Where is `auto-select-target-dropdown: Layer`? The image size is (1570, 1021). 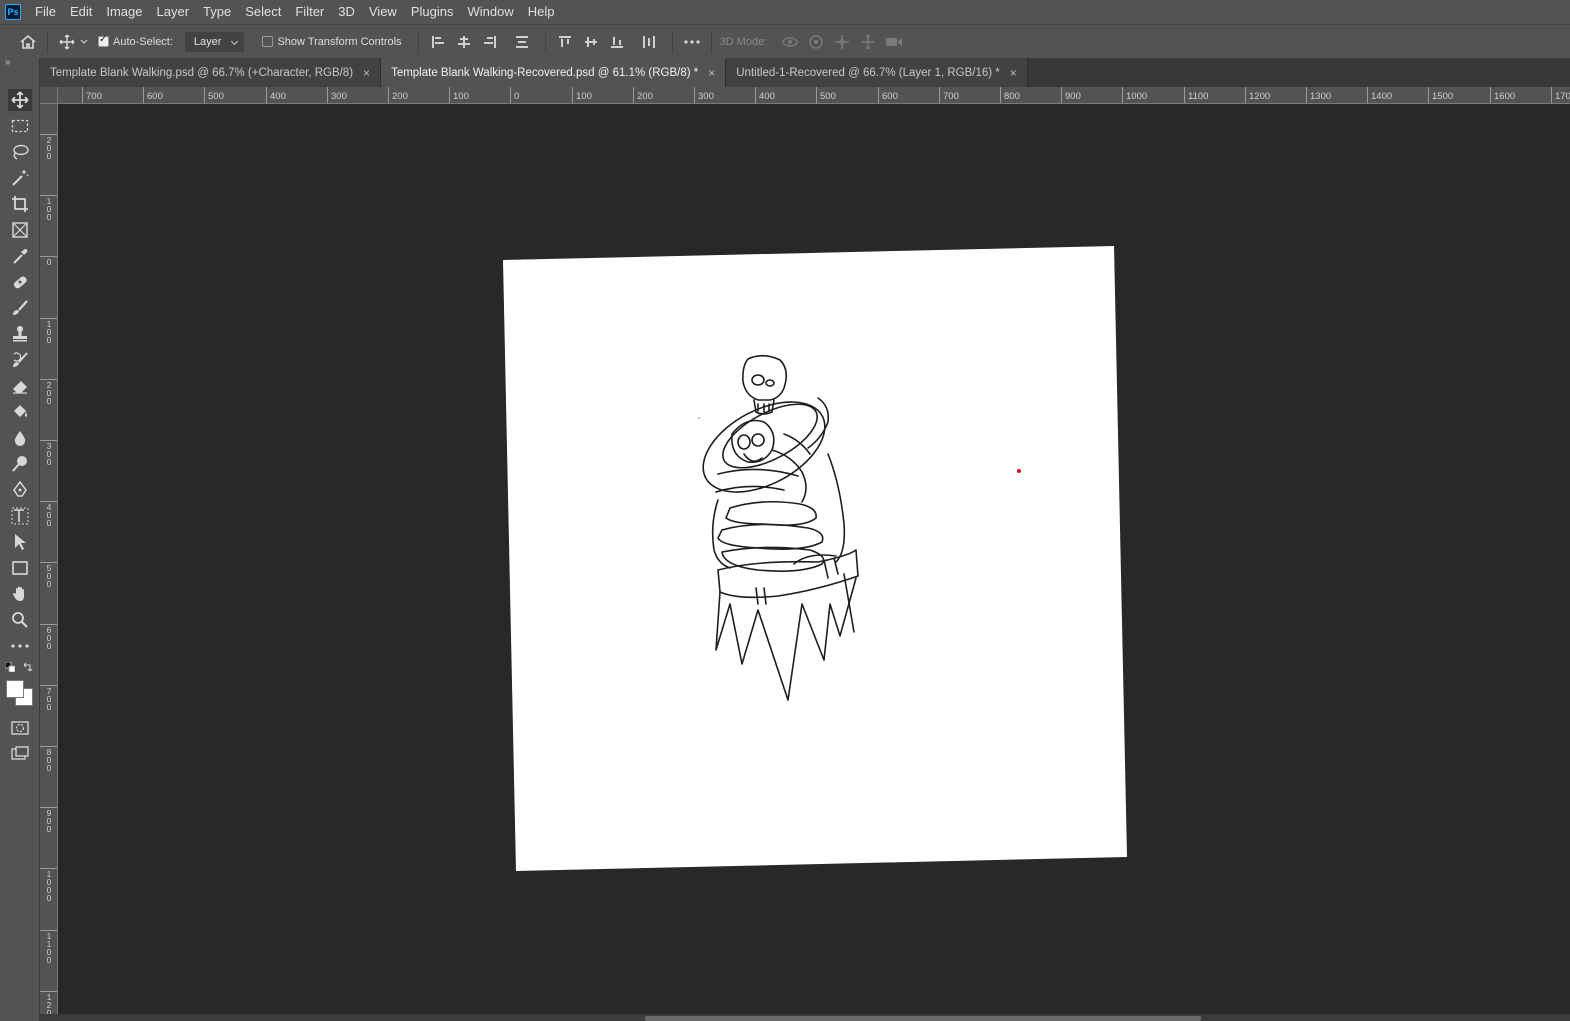 auto-select-target-dropdown: Layer is located at coordinates (214, 41).